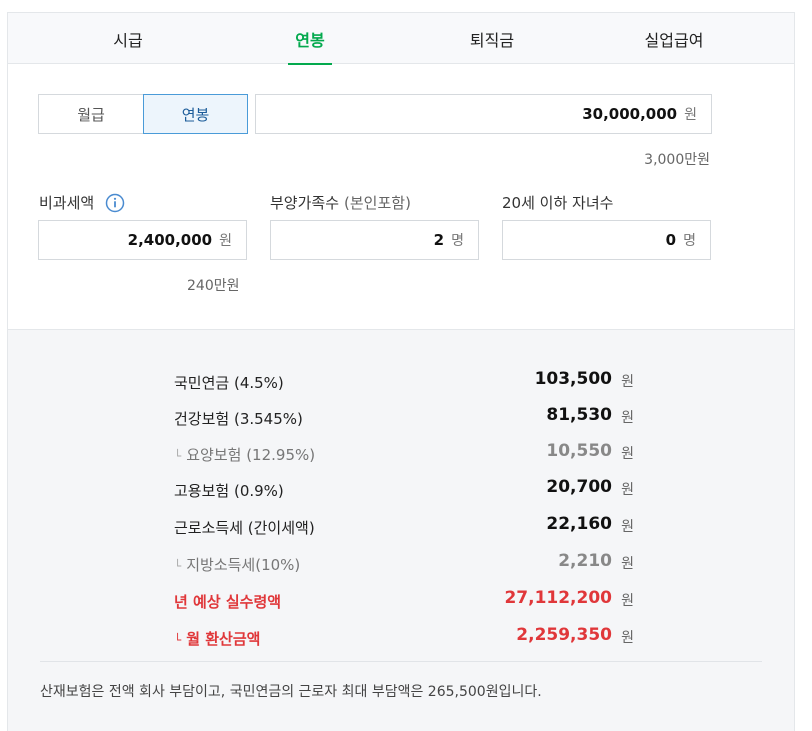  Describe the element at coordinates (90, 114) in the screenshot. I see `monthly-toggle-button: 월급` at that location.